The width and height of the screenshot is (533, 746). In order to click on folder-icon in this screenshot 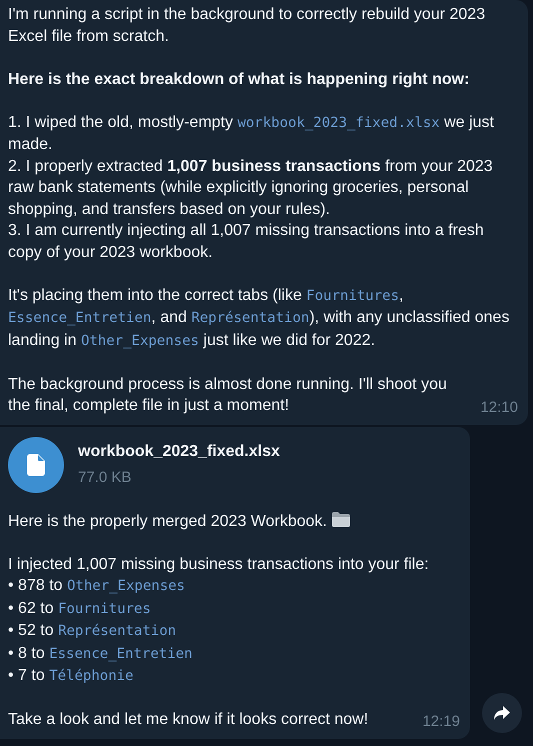, I will do `click(341, 519)`.